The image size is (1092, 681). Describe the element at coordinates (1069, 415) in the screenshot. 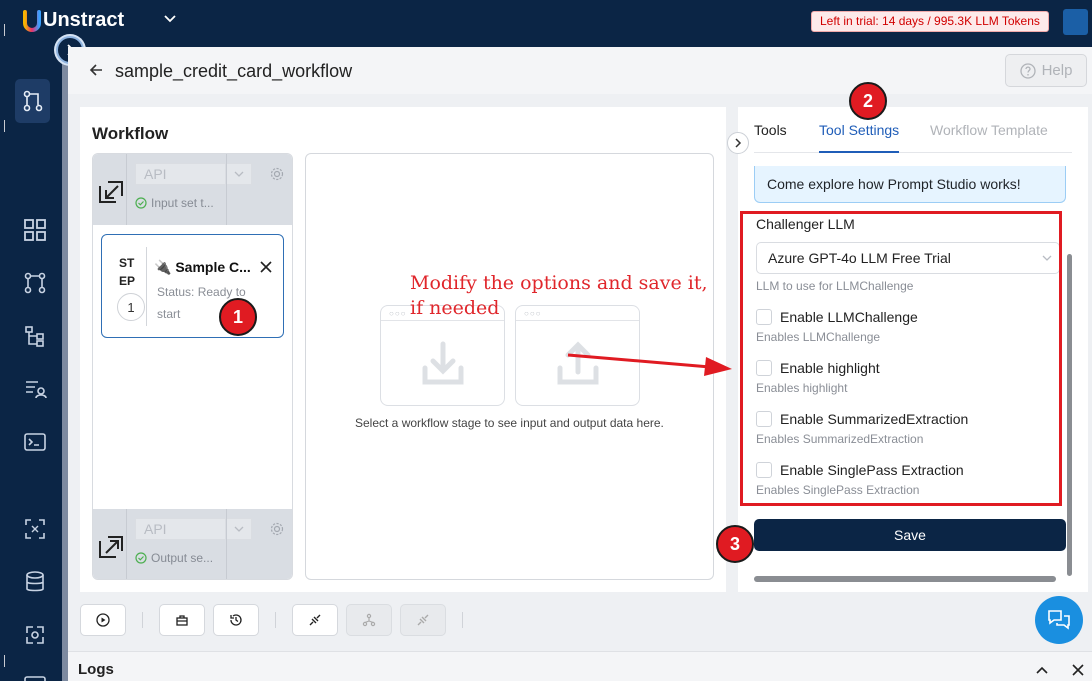

I see `vertical-scrollbar` at that location.